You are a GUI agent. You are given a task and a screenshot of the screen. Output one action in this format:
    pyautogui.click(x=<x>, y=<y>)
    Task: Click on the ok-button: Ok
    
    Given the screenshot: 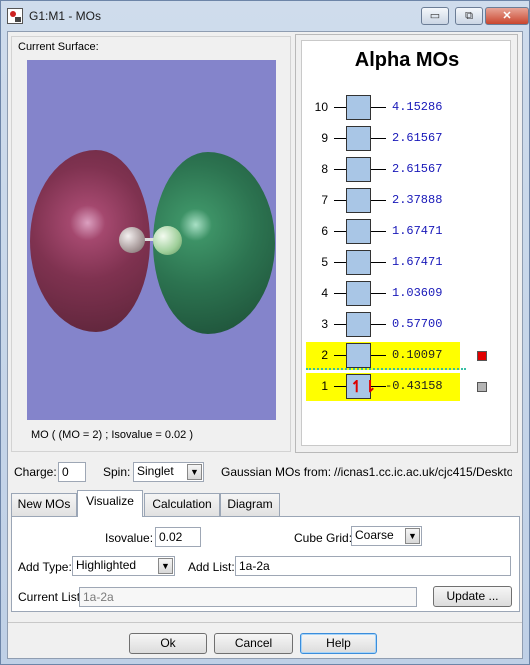 What is the action you would take?
    pyautogui.click(x=168, y=643)
    